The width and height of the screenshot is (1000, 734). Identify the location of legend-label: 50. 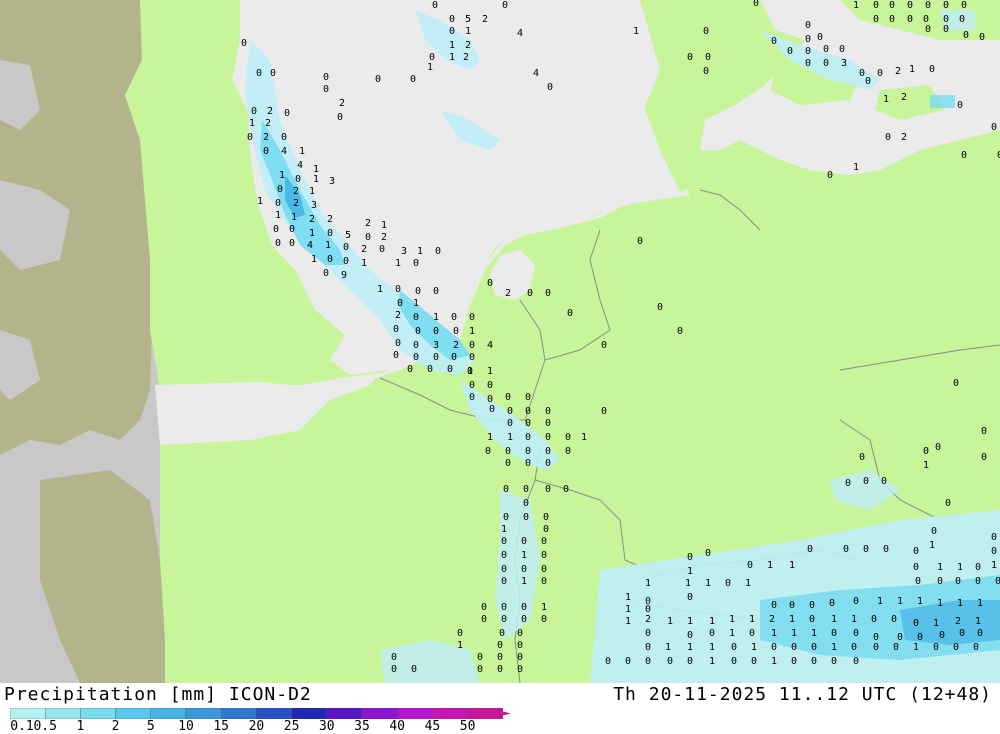
(467, 726).